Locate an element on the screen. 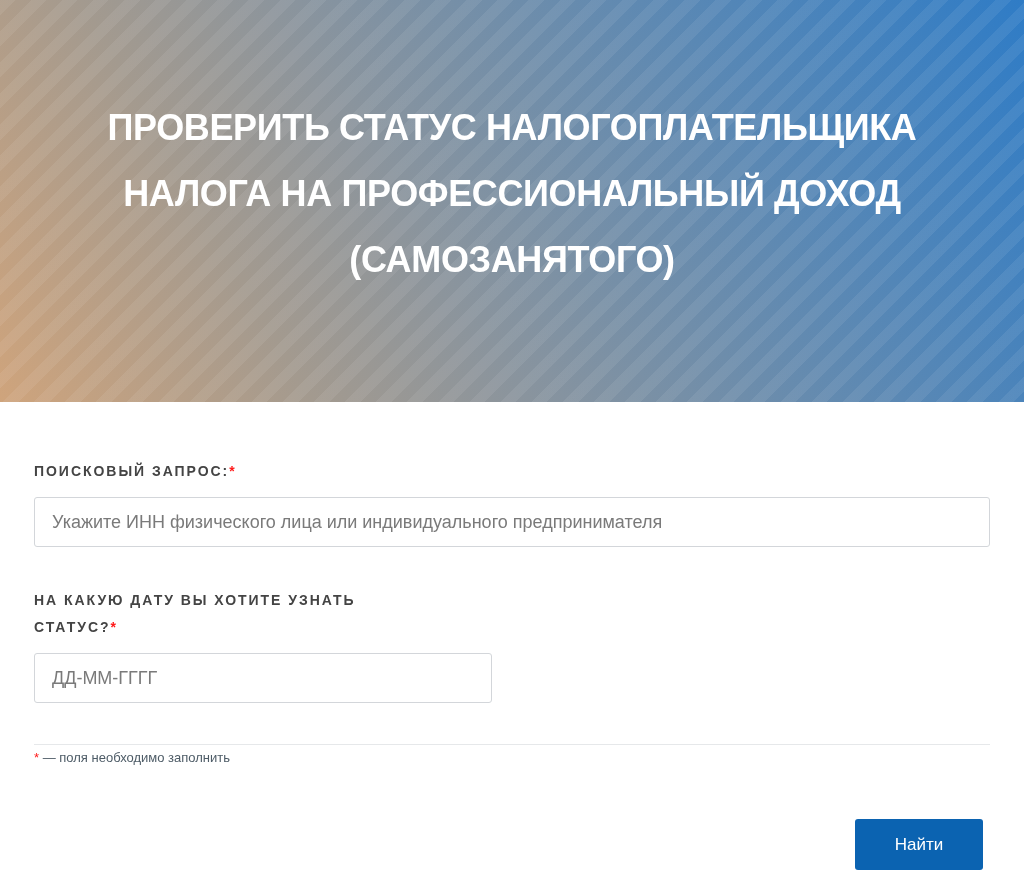 This screenshot has width=1024, height=889. required-fields-note: * — поля необходимо заполнить is located at coordinates (133, 758).